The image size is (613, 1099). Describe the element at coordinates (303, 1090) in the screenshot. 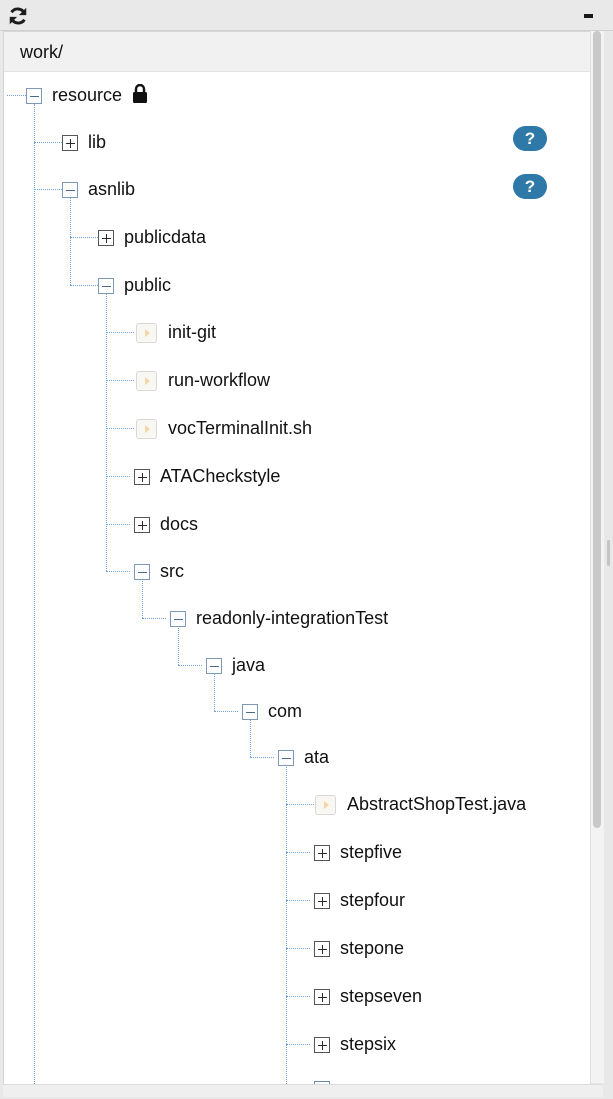

I see `horizontal-scrollbar` at that location.